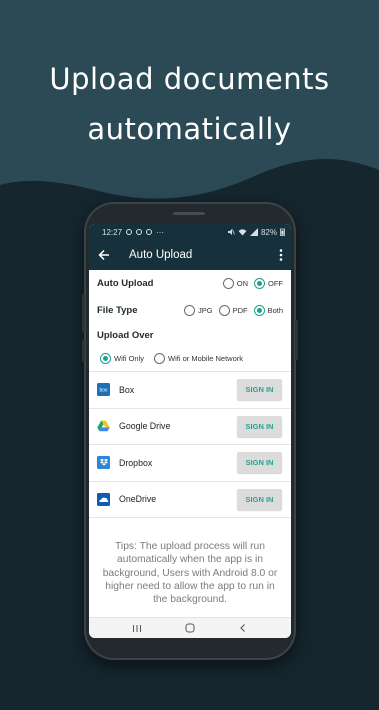  I want to click on option-label: Wifi Only, so click(129, 358).